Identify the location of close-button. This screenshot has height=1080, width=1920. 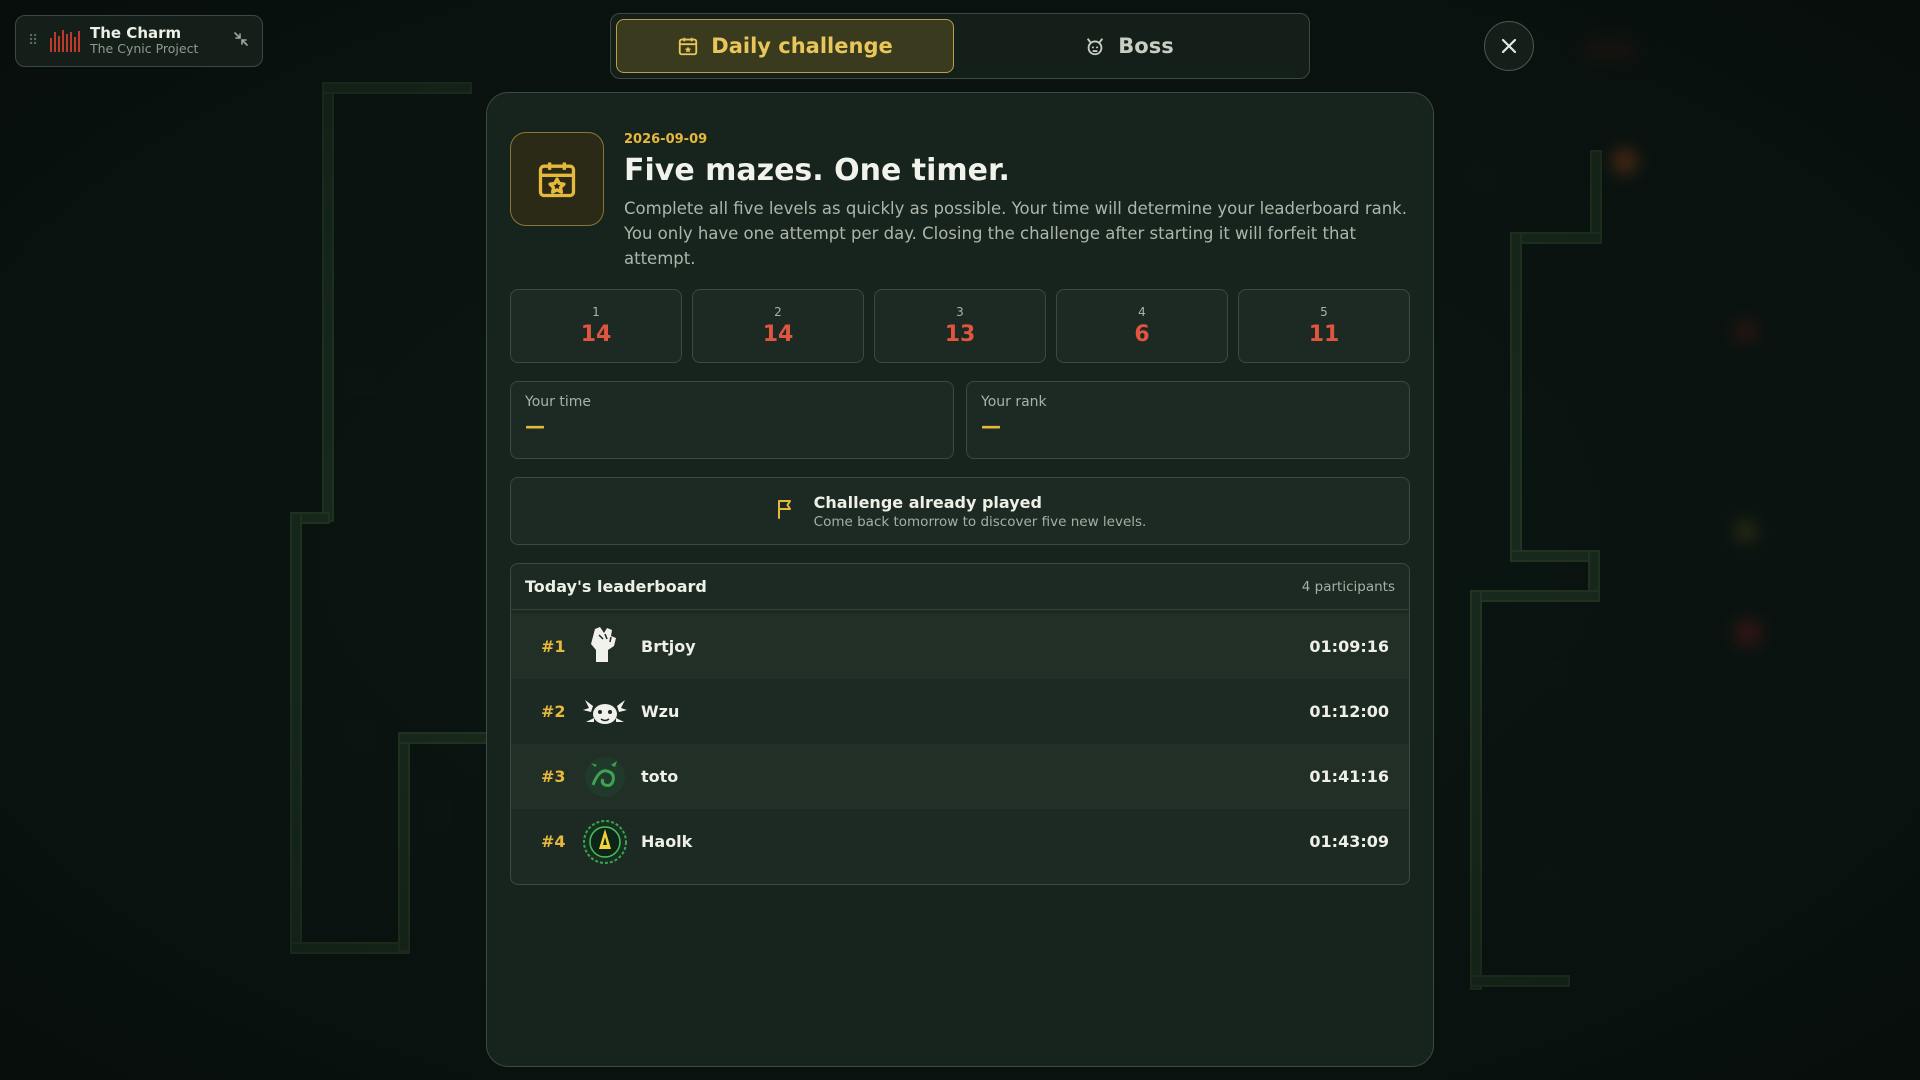
(1509, 46).